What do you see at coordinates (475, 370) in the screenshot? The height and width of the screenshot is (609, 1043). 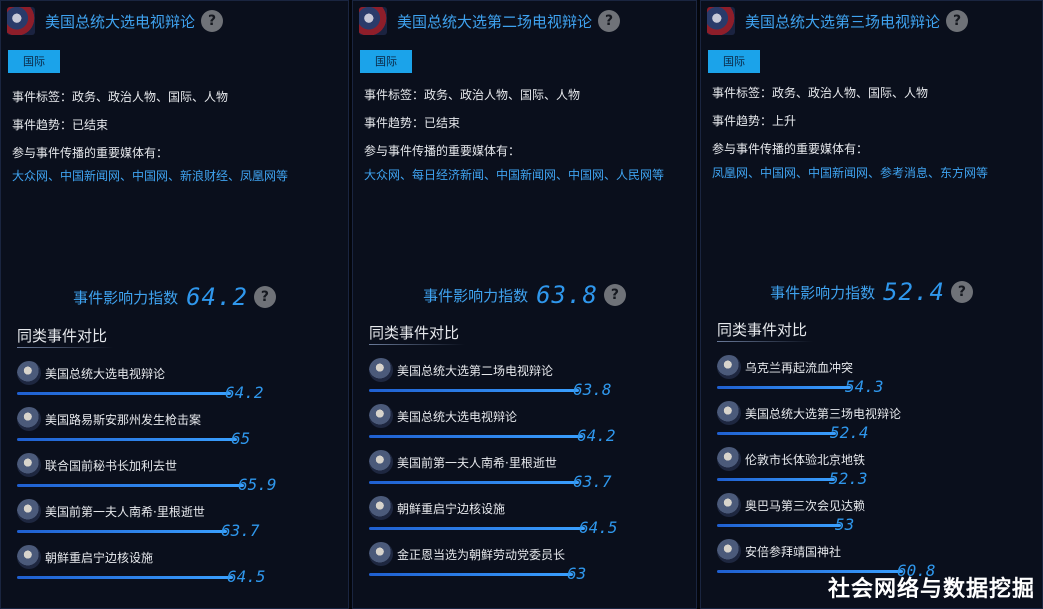 I see `compare-event-name: 美国总统大选第二场电视辩论` at bounding box center [475, 370].